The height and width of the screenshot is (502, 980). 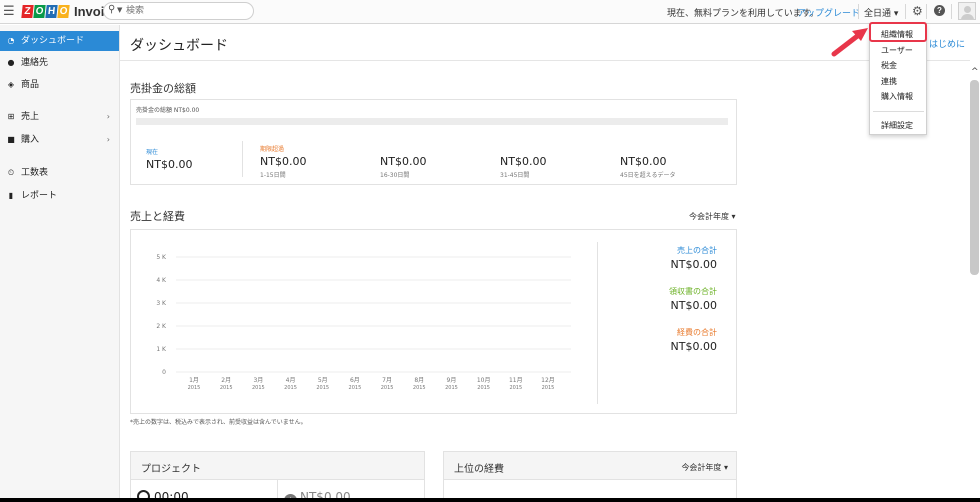 I want to click on top-expenses-period-dropdown: 今会計年度 ▾, so click(x=704, y=467).